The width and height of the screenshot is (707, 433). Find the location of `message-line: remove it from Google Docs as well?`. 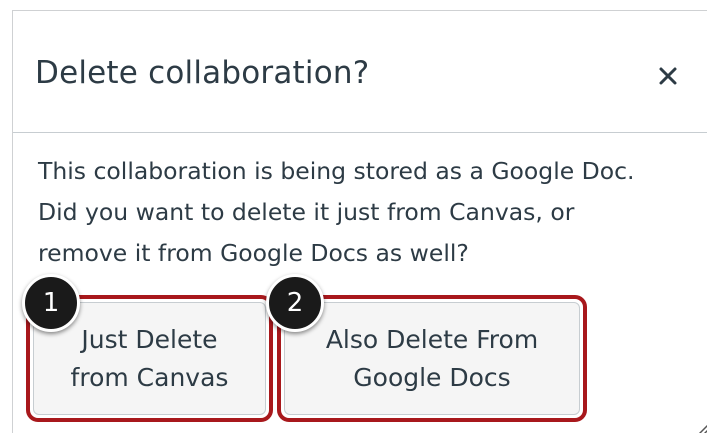

message-line: remove it from Google Docs as well? is located at coordinates (253, 253).